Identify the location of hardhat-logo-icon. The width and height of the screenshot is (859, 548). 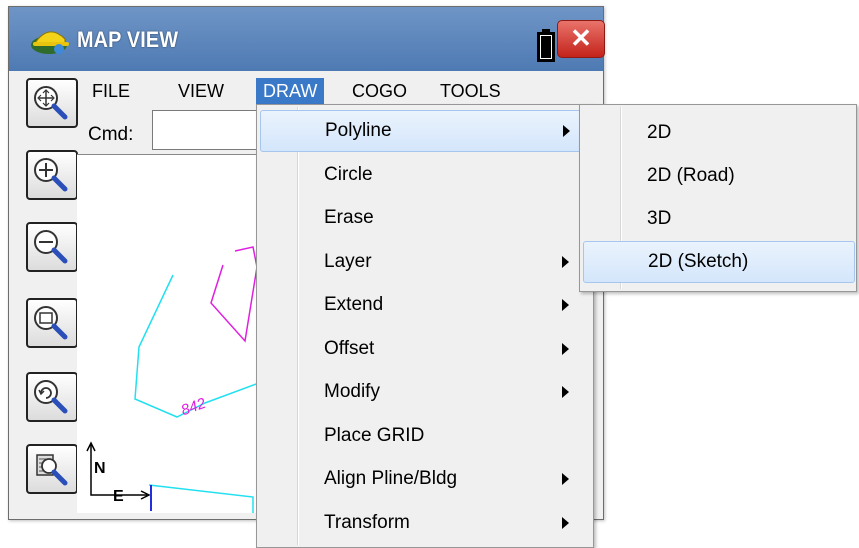
(50, 42).